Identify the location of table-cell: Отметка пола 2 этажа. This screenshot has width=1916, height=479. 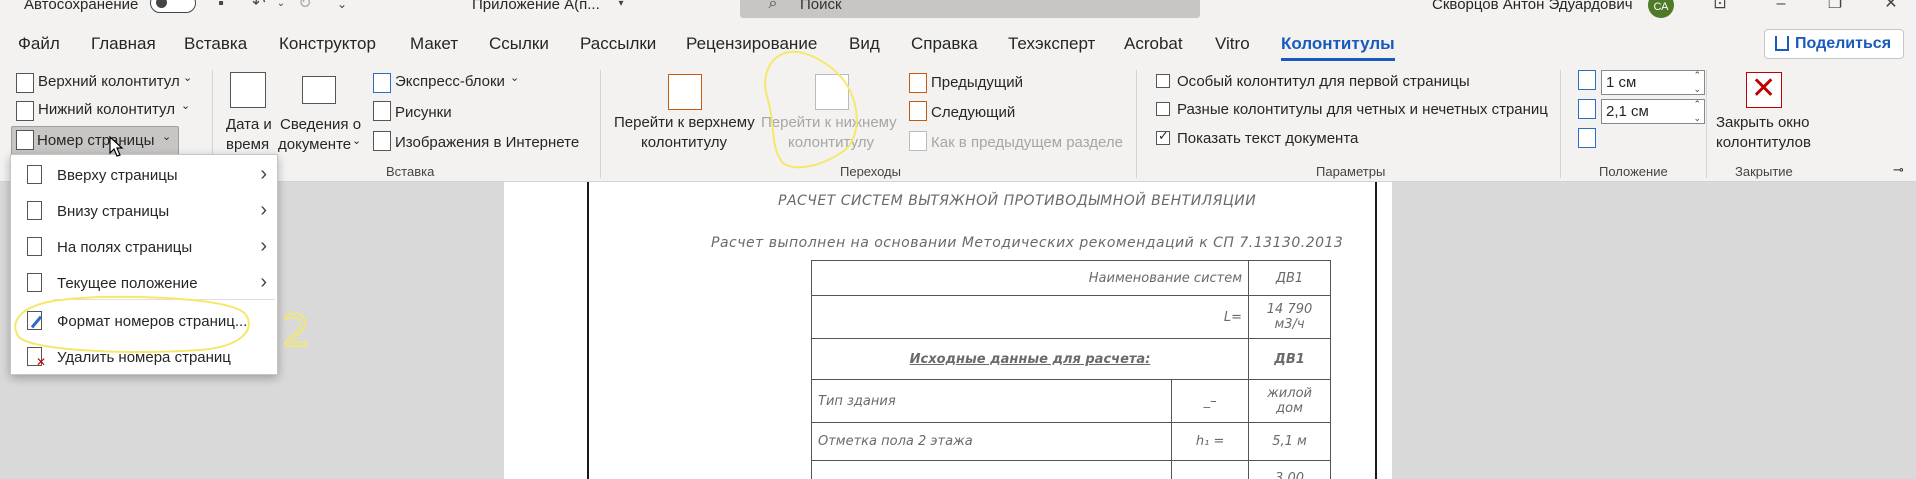
(991, 441).